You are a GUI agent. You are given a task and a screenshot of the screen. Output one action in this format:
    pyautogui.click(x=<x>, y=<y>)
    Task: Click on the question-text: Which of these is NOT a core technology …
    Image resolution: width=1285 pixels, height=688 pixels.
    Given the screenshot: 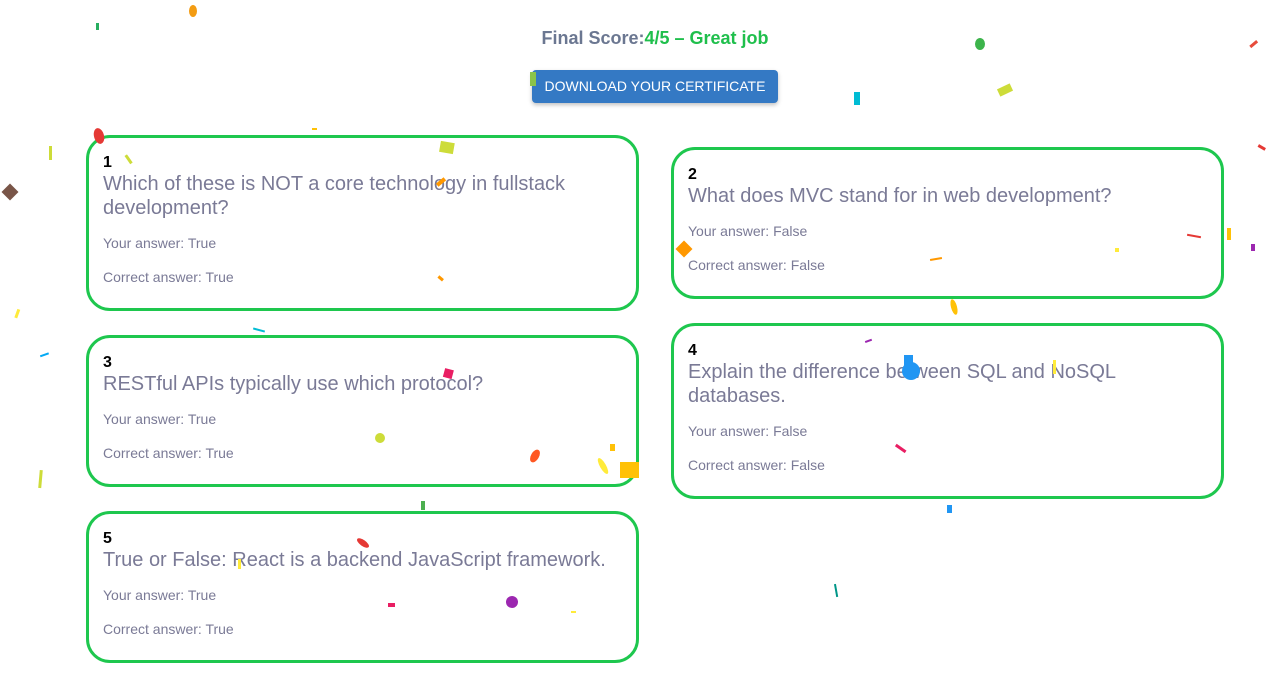 What is the action you would take?
    pyautogui.click(x=334, y=196)
    